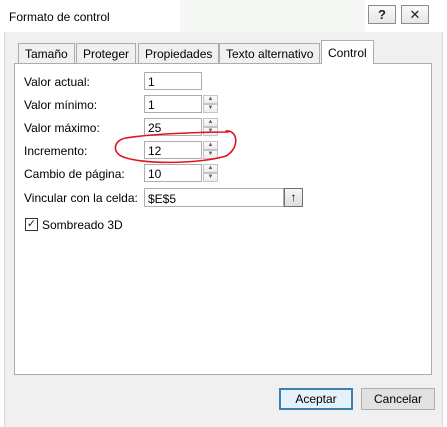 The image size is (447, 427). What do you see at coordinates (62, 128) in the screenshot?
I see `valor-maximo-label: Valor máximo:` at bounding box center [62, 128].